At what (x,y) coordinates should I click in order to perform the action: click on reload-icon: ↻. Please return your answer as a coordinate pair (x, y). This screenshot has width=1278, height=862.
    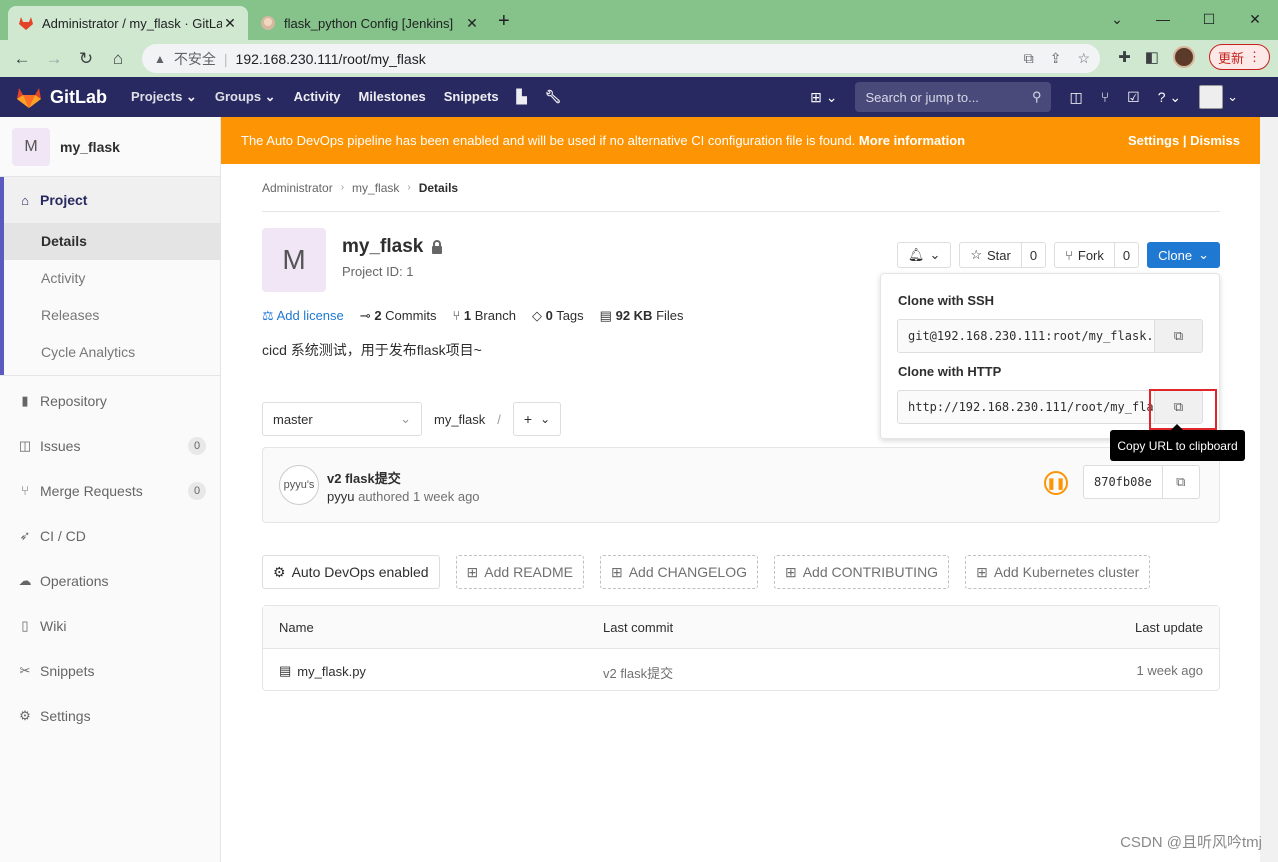
    Looking at the image, I should click on (86, 59).